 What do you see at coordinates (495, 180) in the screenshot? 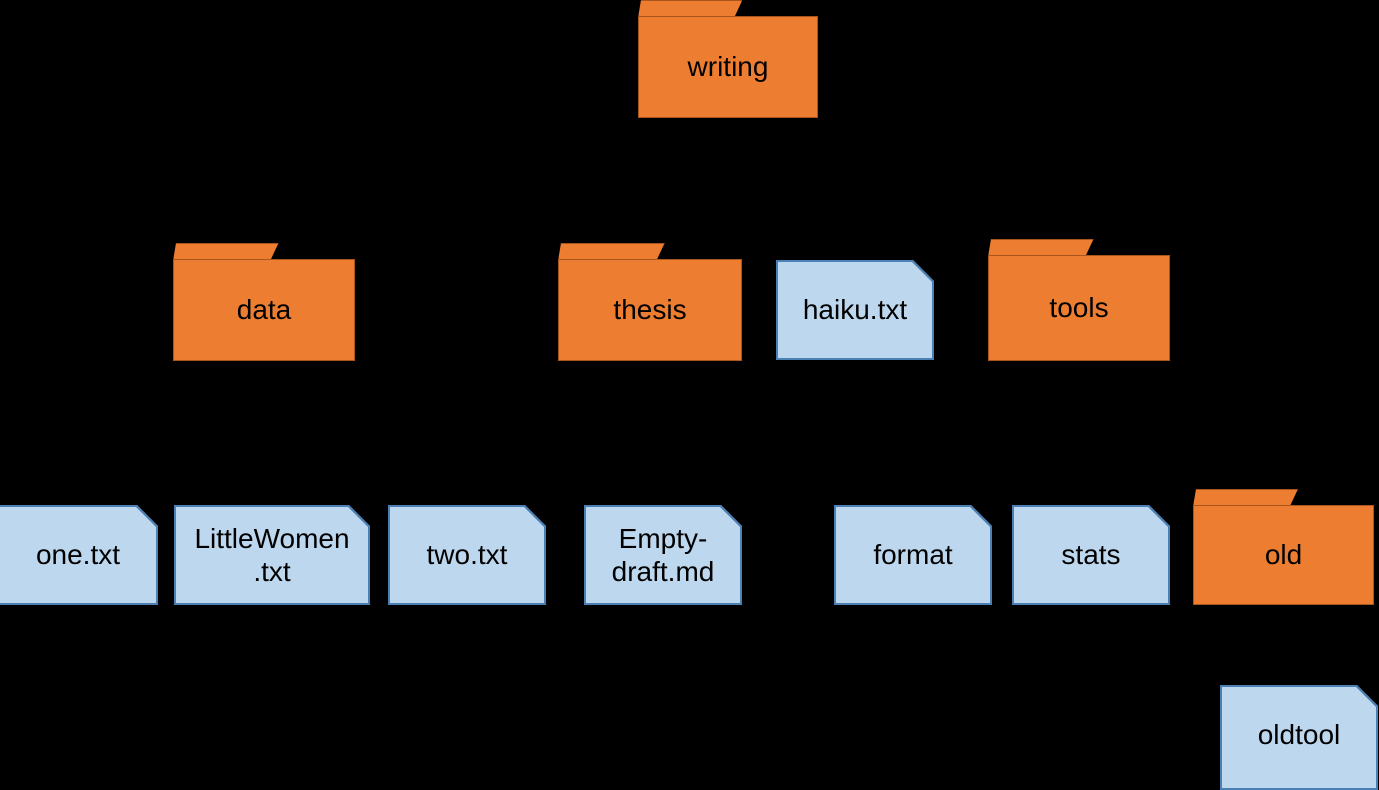
I see `connector-writing-data` at bounding box center [495, 180].